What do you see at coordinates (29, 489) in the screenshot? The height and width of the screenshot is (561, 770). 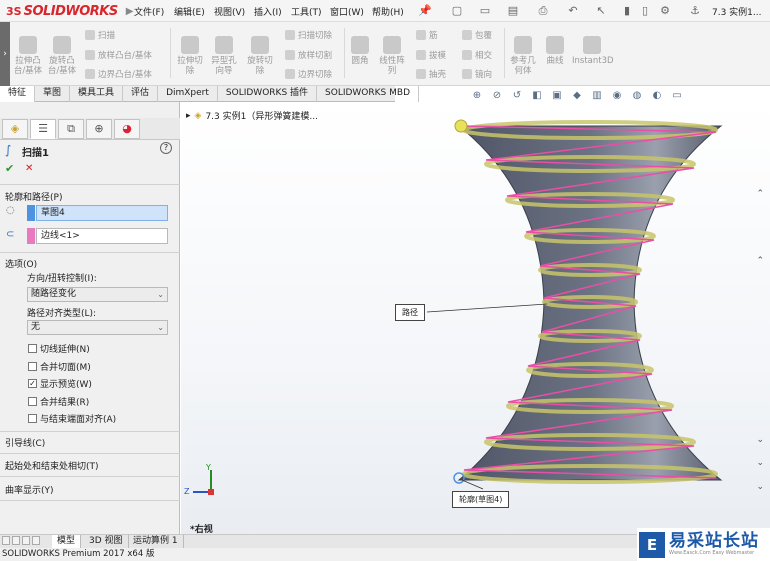 I see `curvature-display-section-title: 曲率显示(Y)` at bounding box center [29, 489].